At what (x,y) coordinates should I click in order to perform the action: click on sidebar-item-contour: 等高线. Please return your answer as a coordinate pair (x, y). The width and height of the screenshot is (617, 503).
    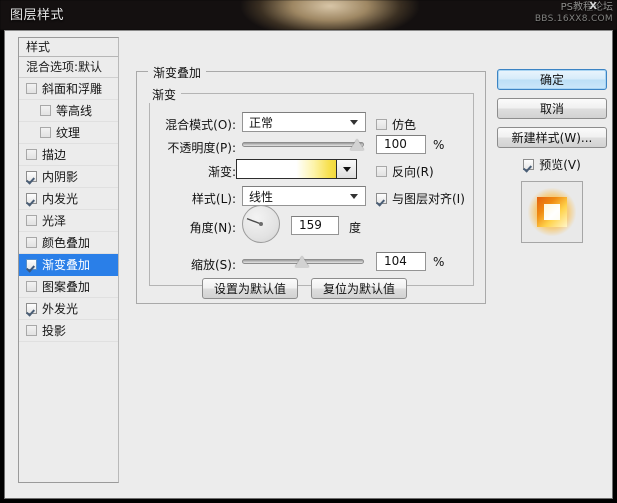
    Looking at the image, I should click on (68, 111).